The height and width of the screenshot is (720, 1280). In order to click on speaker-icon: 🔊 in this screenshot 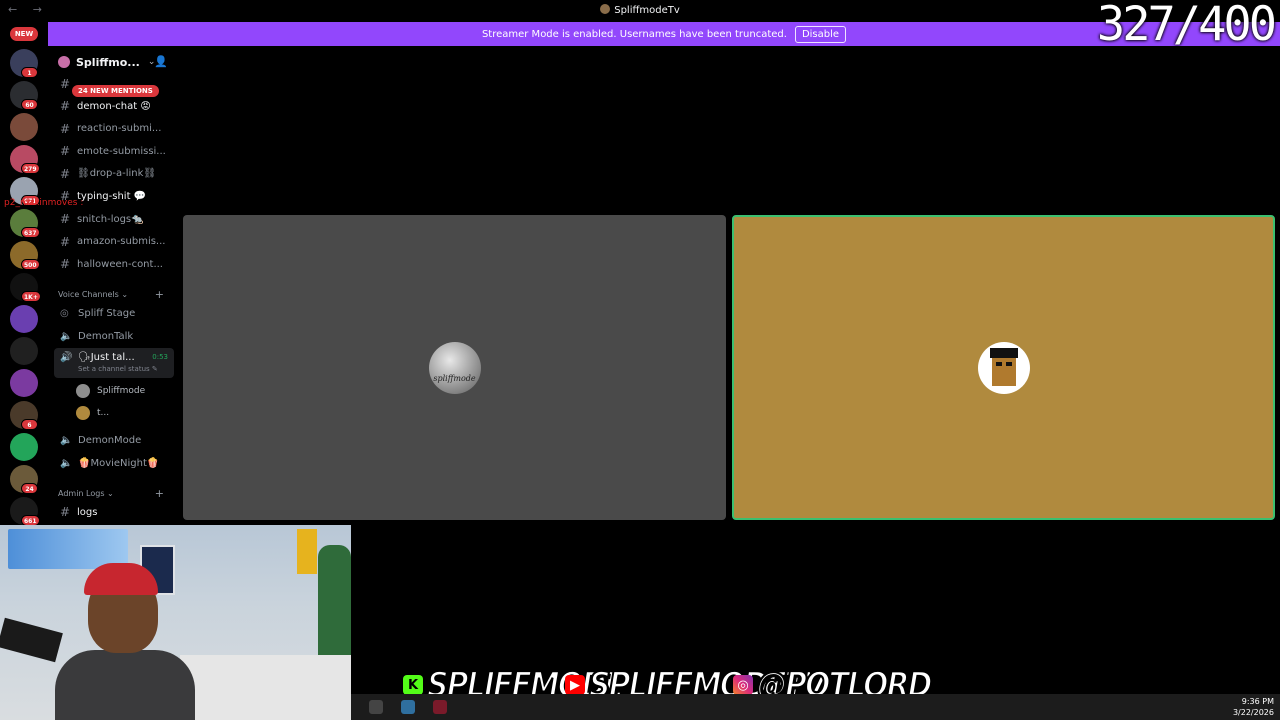, I will do `click(66, 357)`.